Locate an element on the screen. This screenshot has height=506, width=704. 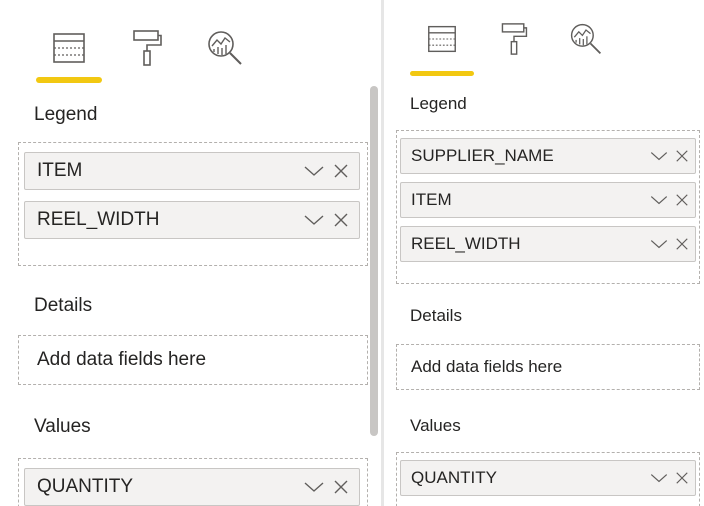
field-name: SUPPLIER_NAME is located at coordinates (482, 155).